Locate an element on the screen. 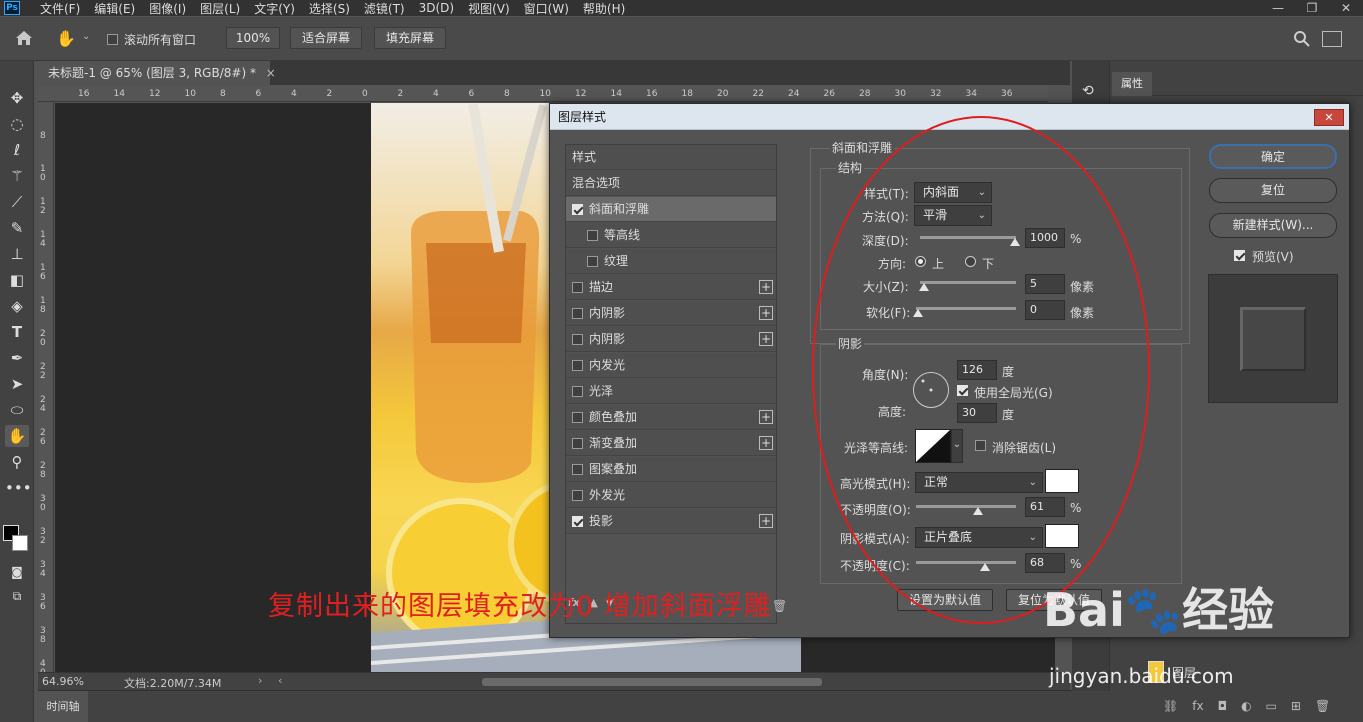 This screenshot has height=722, width=1363. reset-button: 复位 is located at coordinates (1273, 190).